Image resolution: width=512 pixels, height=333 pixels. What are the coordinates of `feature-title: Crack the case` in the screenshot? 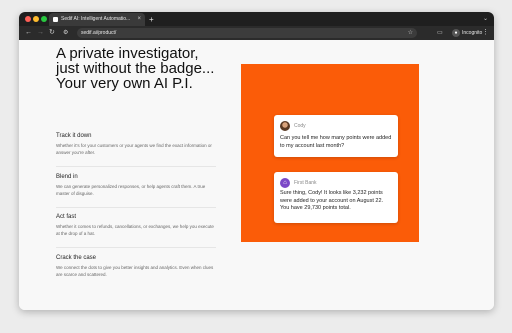 It's located at (76, 258).